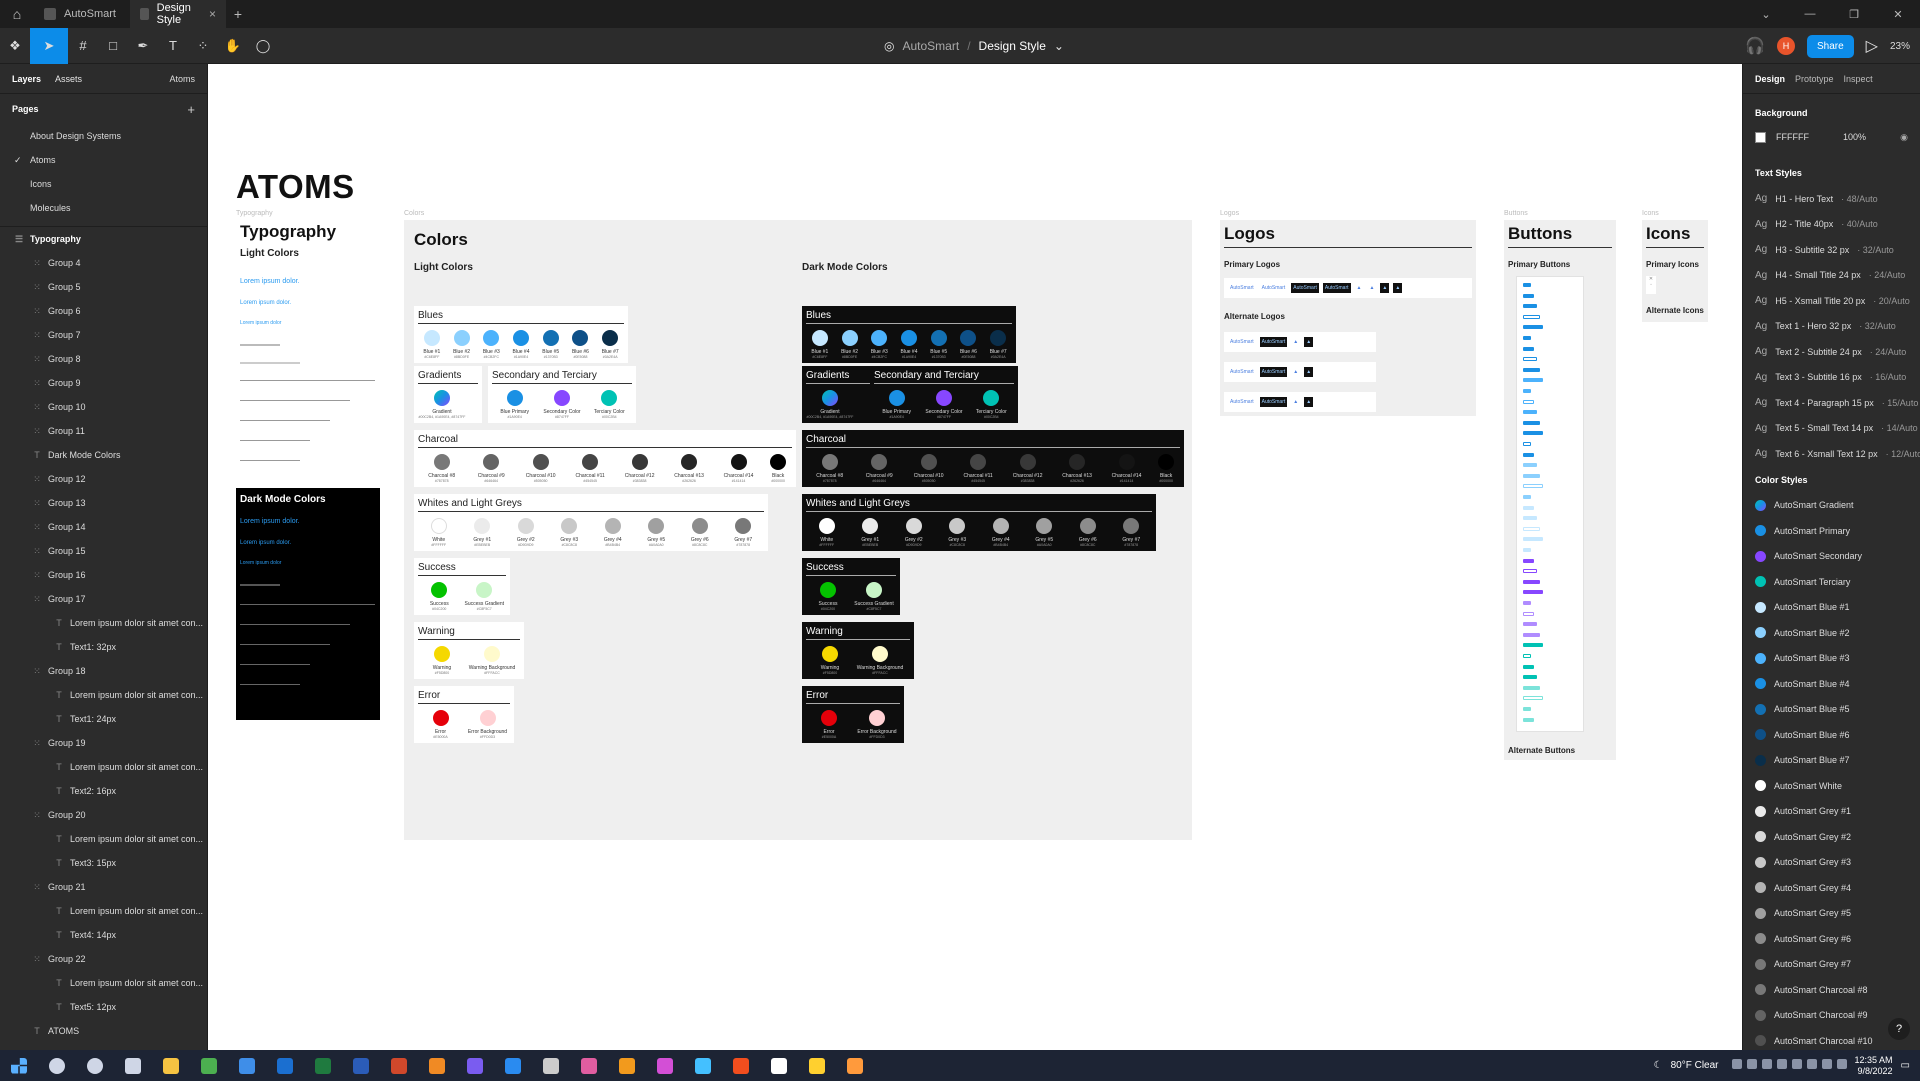 This screenshot has width=1920, height=1081. Describe the element at coordinates (103, 863) in the screenshot. I see `layer-item: T Text3: 15px` at that location.